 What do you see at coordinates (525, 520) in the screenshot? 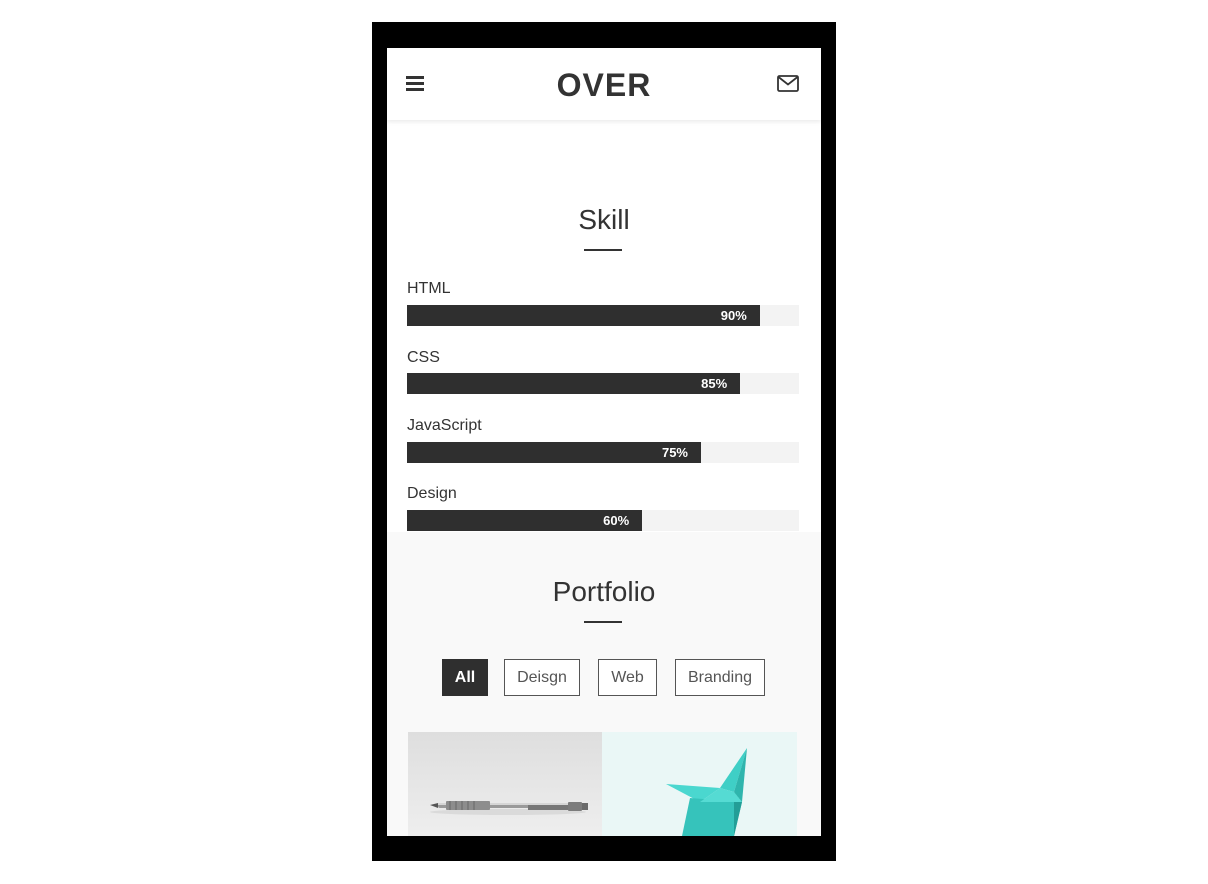
I see `skill-bar-fill: 60%` at bounding box center [525, 520].